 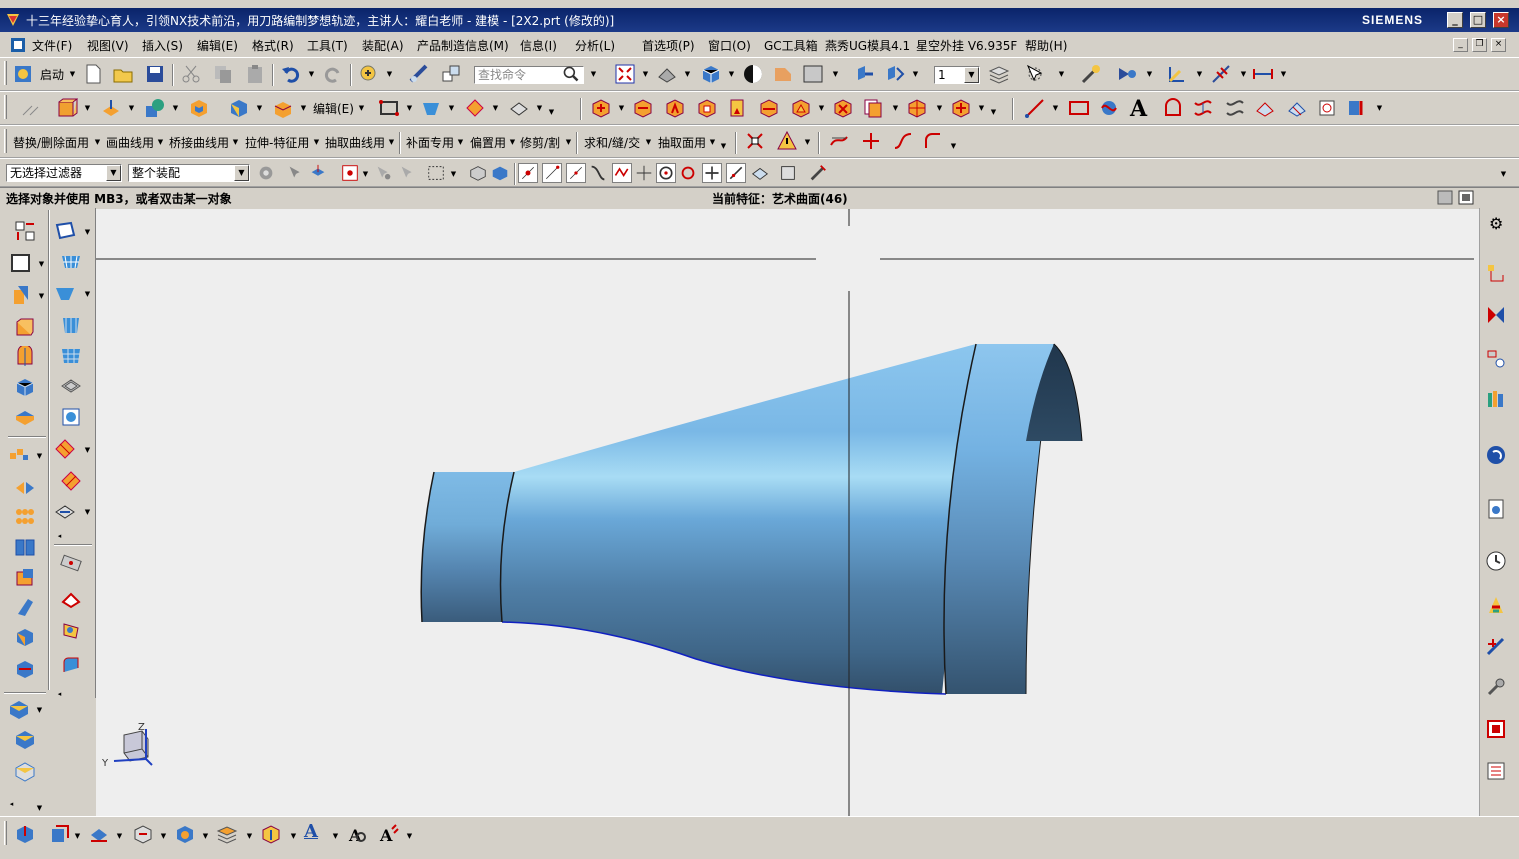 What do you see at coordinates (821, 107) in the screenshot?
I see `plugin-warn-dropdown-icon: ▼` at bounding box center [821, 107].